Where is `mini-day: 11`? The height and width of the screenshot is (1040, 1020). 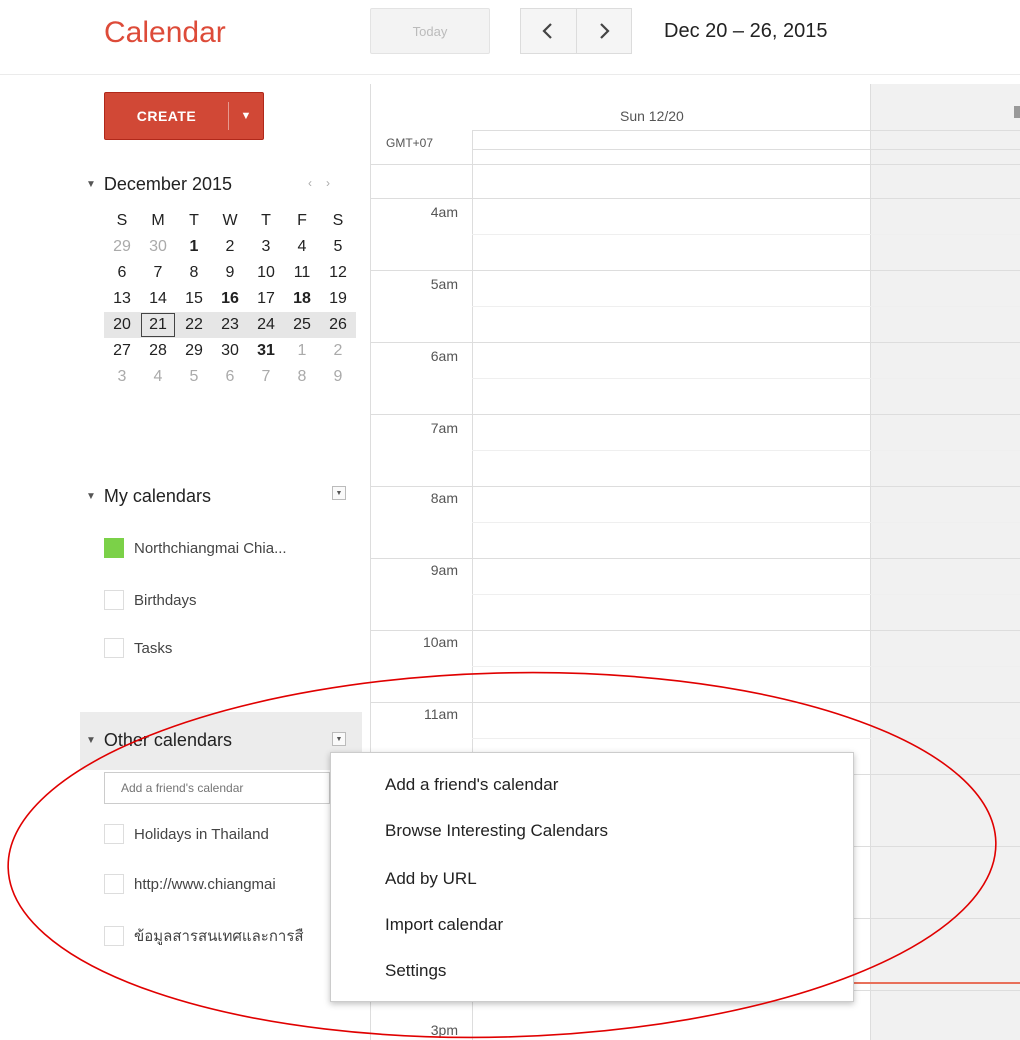 mini-day: 11 is located at coordinates (302, 273).